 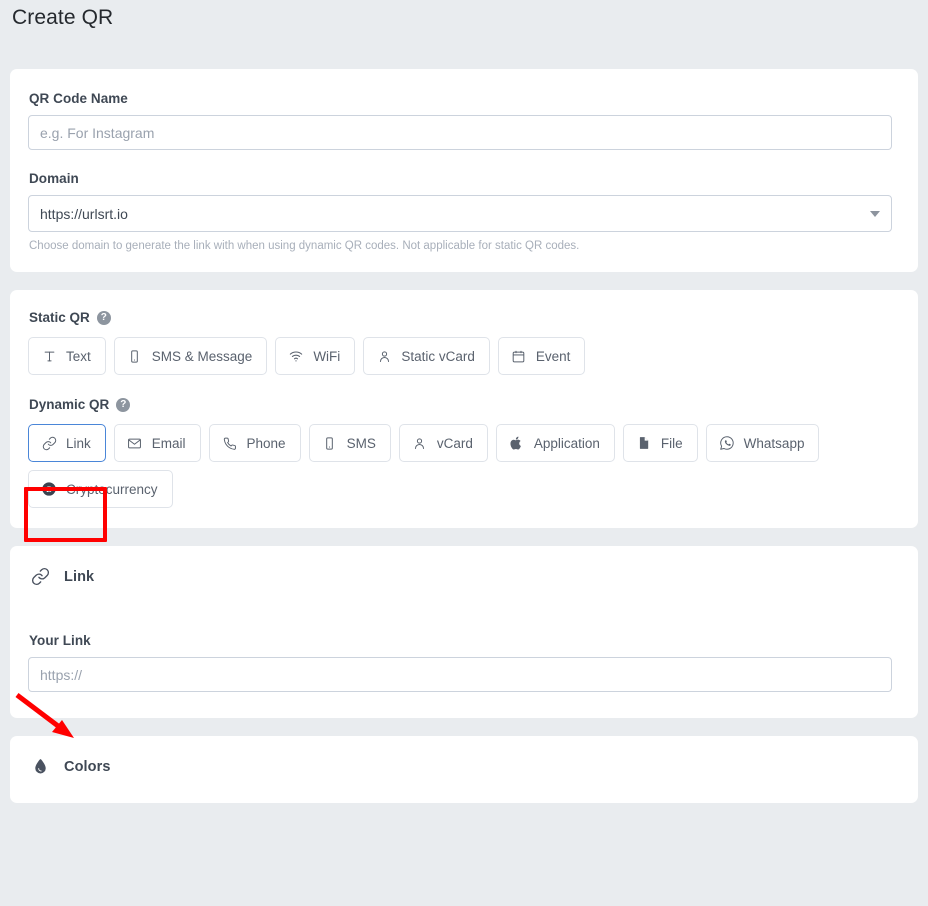 I want to click on domain-select: https://urlsrt.io, so click(x=460, y=213).